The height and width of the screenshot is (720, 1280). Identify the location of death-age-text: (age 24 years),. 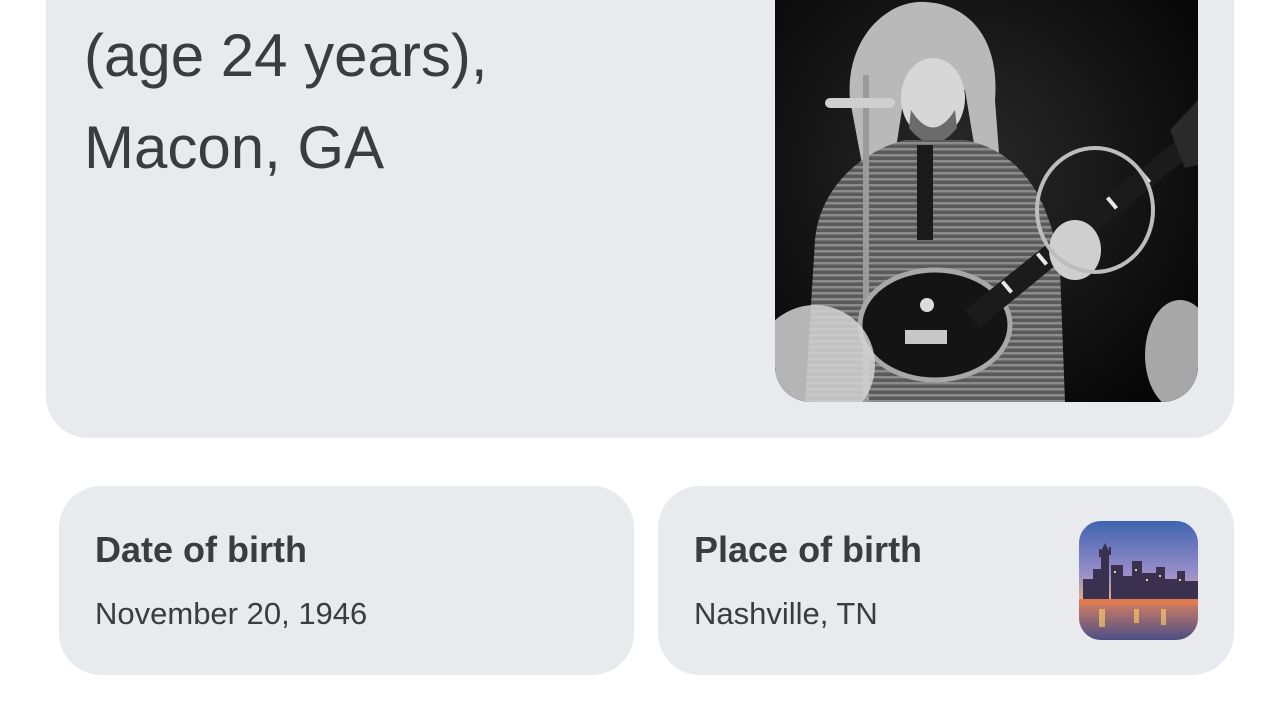
(286, 55).